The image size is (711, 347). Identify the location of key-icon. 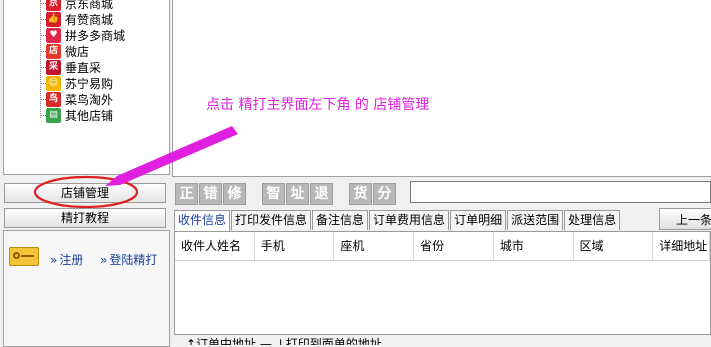
(24, 256).